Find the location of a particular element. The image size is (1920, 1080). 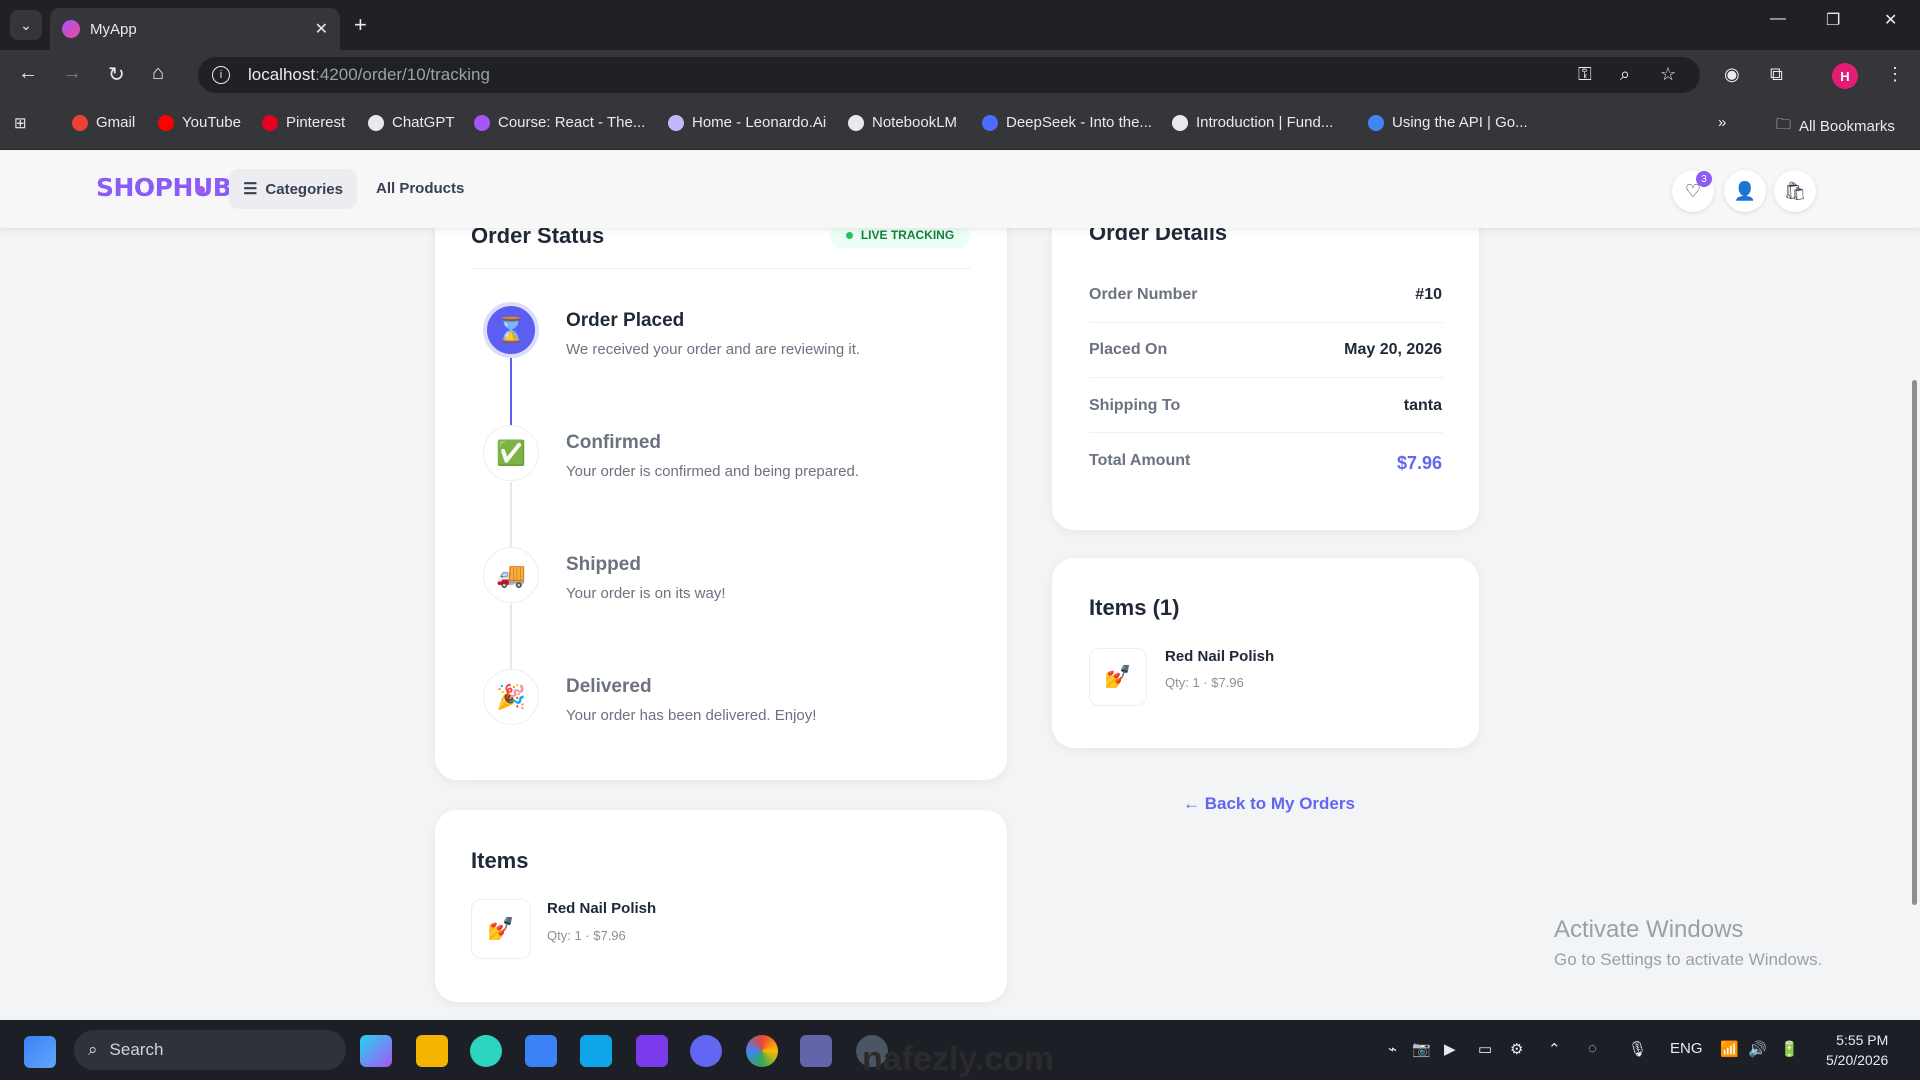

tray-icon: ⌁ is located at coordinates (1392, 1049).